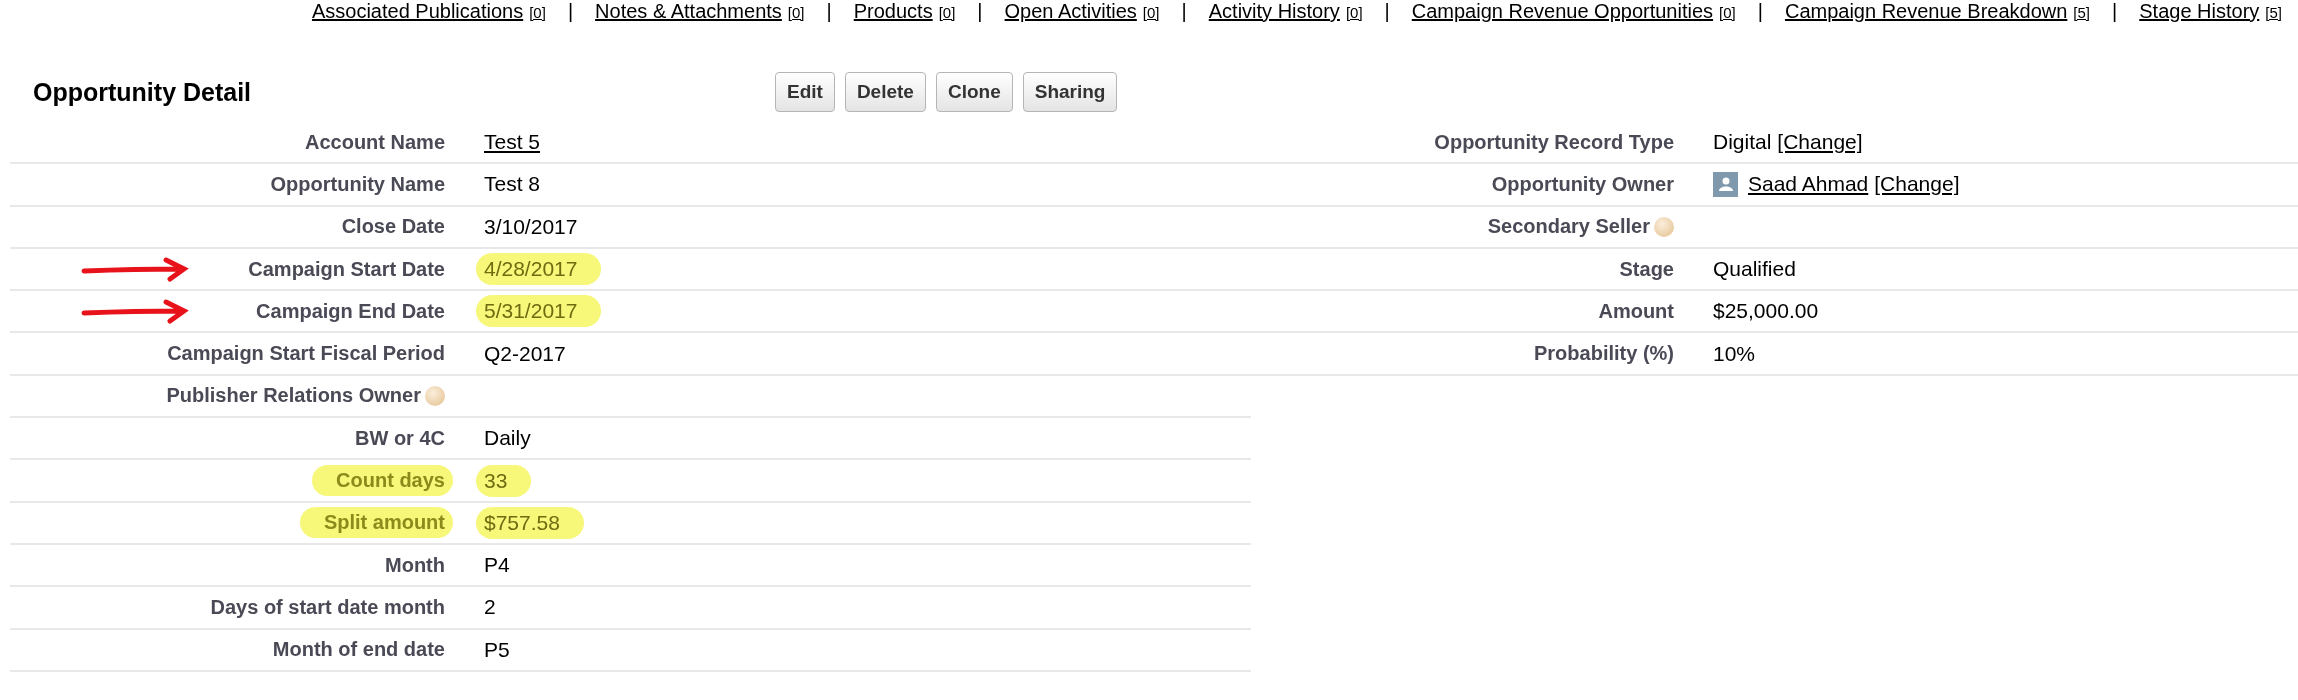  What do you see at coordinates (531, 226) in the screenshot?
I see `field-value: 3/10/2017` at bounding box center [531, 226].